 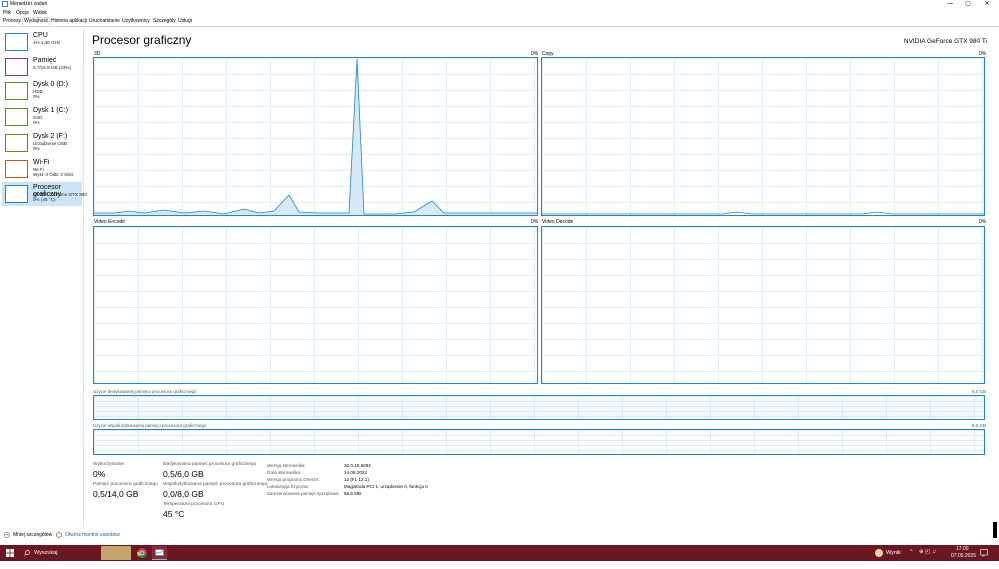 I want to click on tray-icons: ⊕ ◰ ♫, so click(x=927, y=552).